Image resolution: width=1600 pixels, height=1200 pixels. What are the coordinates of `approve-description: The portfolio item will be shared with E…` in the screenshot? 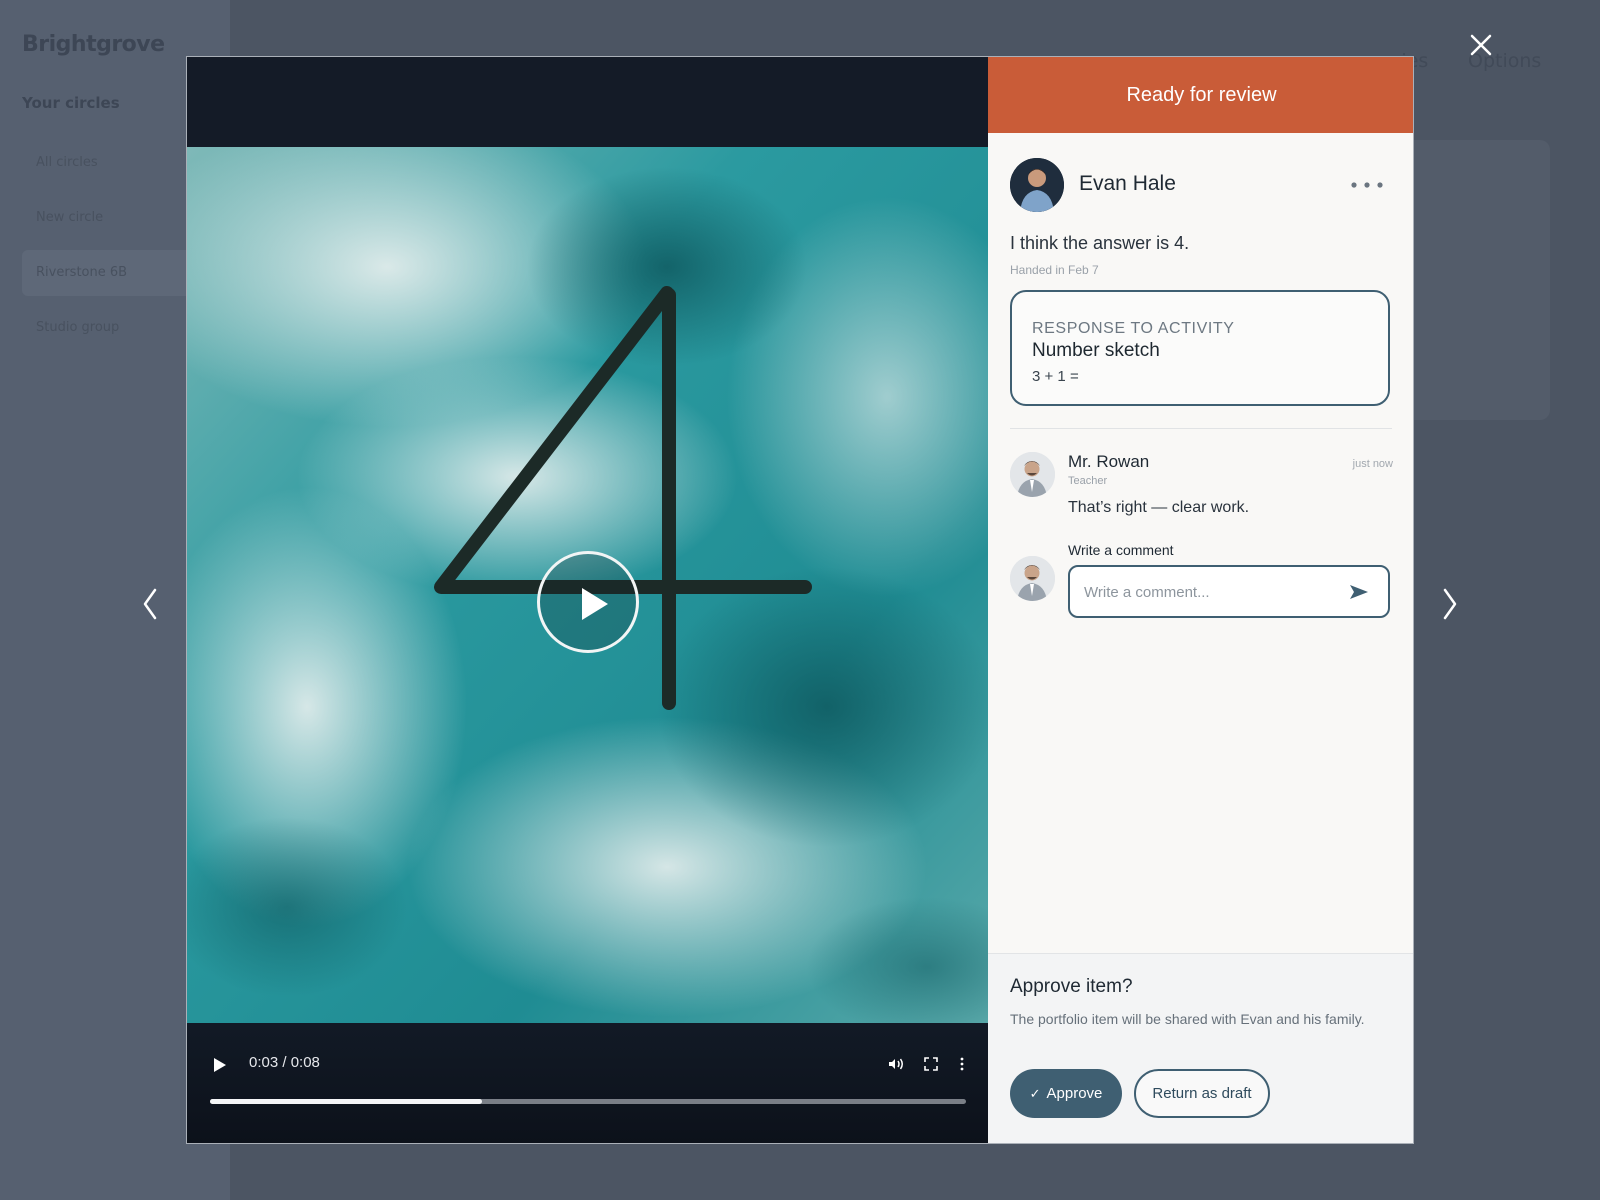 It's located at (1187, 1019).